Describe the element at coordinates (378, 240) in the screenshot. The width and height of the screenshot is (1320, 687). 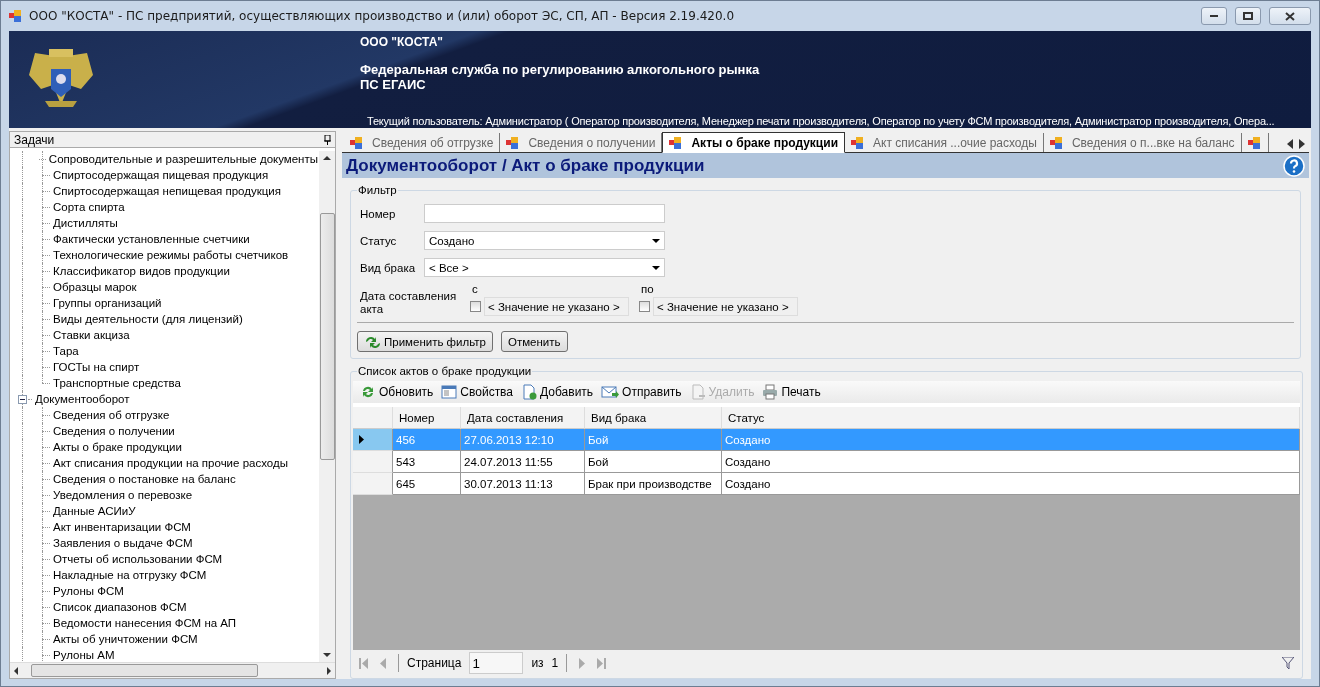
I see `field-label: Статус` at that location.